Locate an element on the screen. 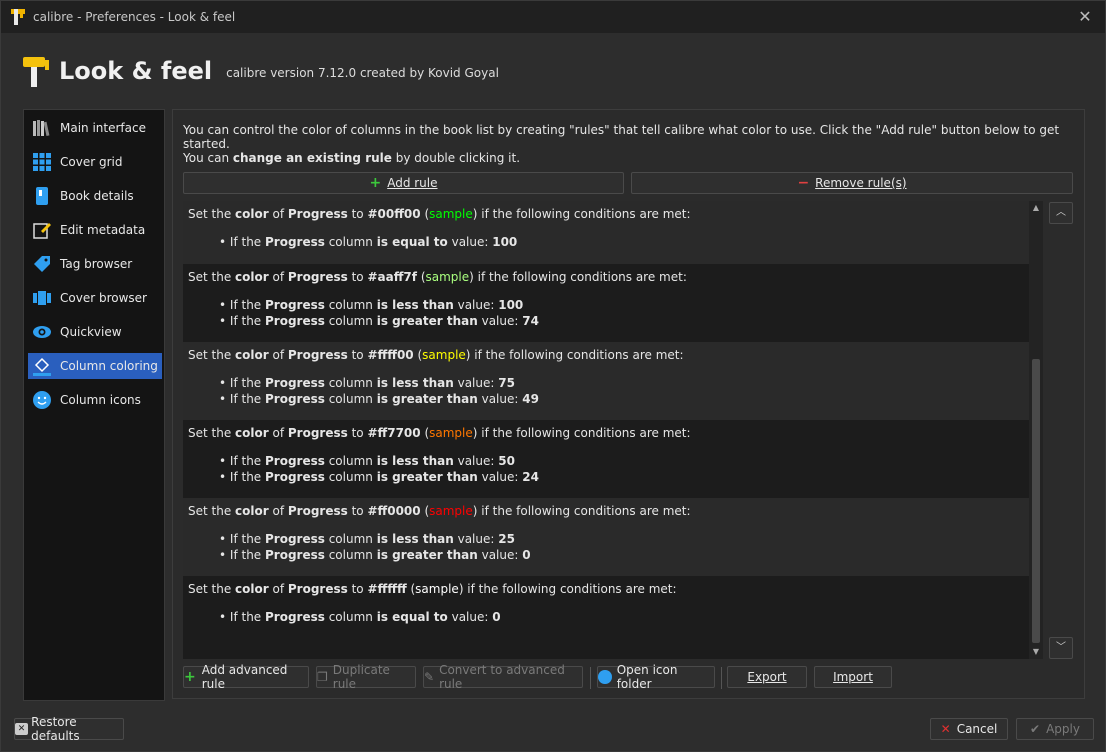  move-rule-down-button: ﹀ is located at coordinates (1061, 648).